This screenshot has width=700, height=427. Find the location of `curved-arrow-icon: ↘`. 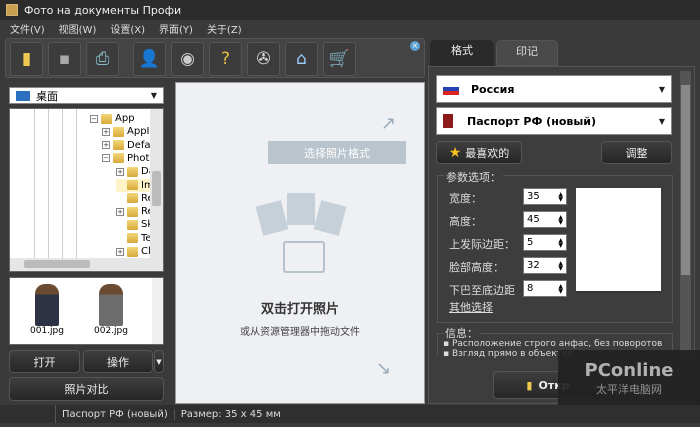

curved-arrow-icon: ↘ is located at coordinates (384, 368).